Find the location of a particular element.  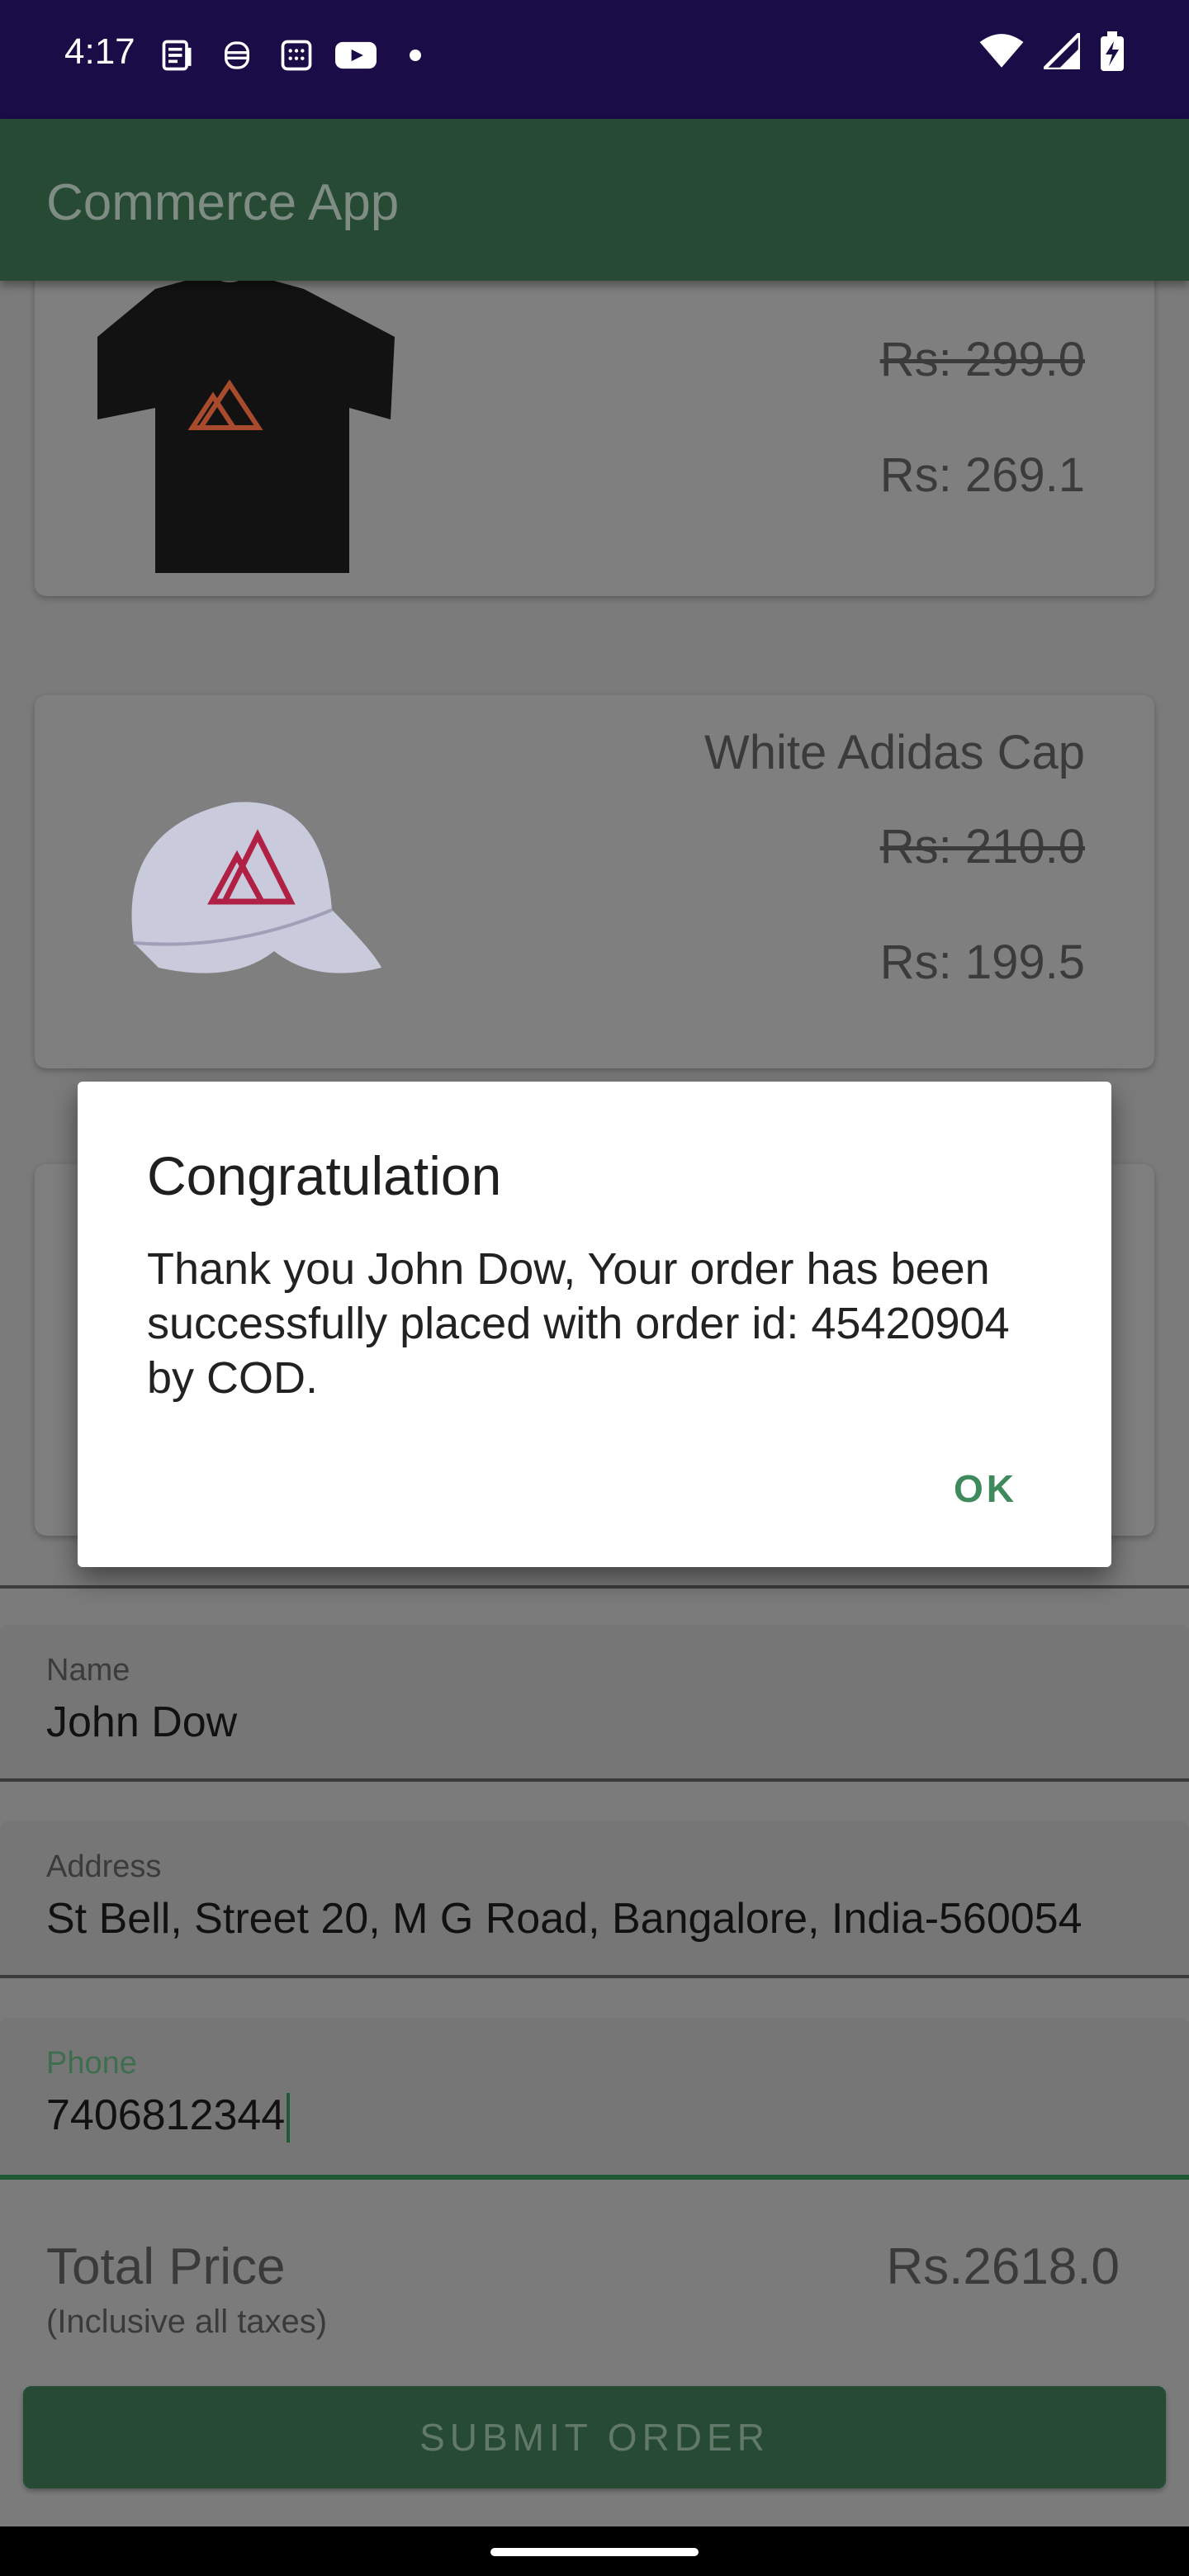

submit-order-button: SUBMIT ORDER is located at coordinates (594, 2437).